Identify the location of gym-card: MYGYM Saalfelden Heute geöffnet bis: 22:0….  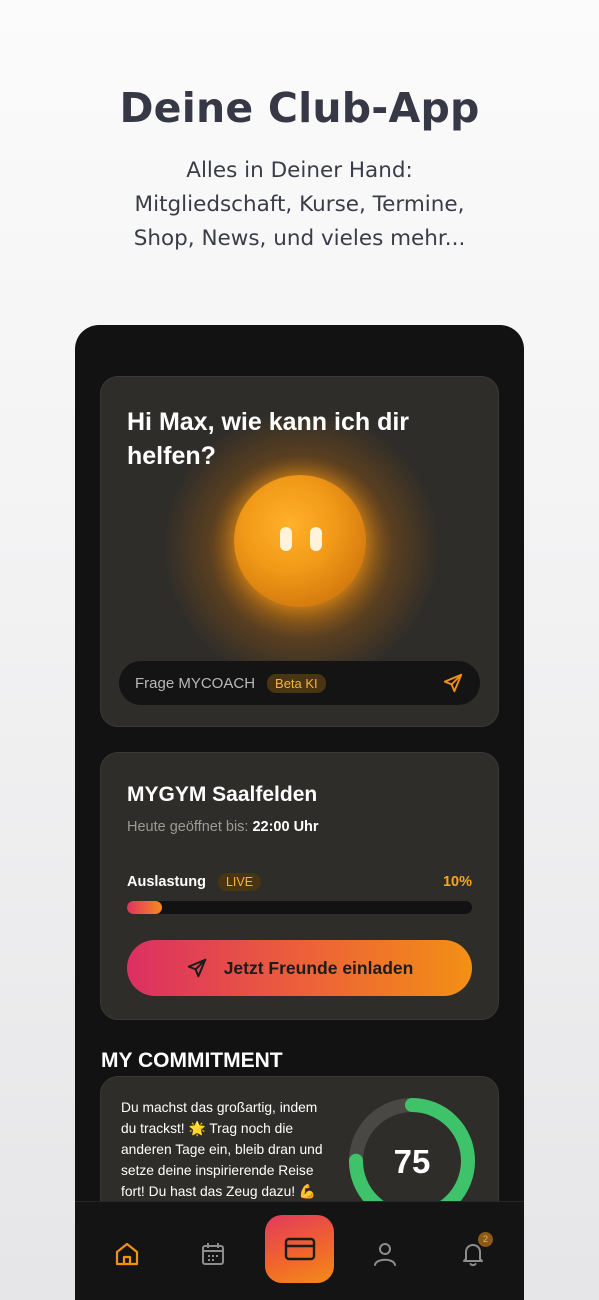
(299, 886).